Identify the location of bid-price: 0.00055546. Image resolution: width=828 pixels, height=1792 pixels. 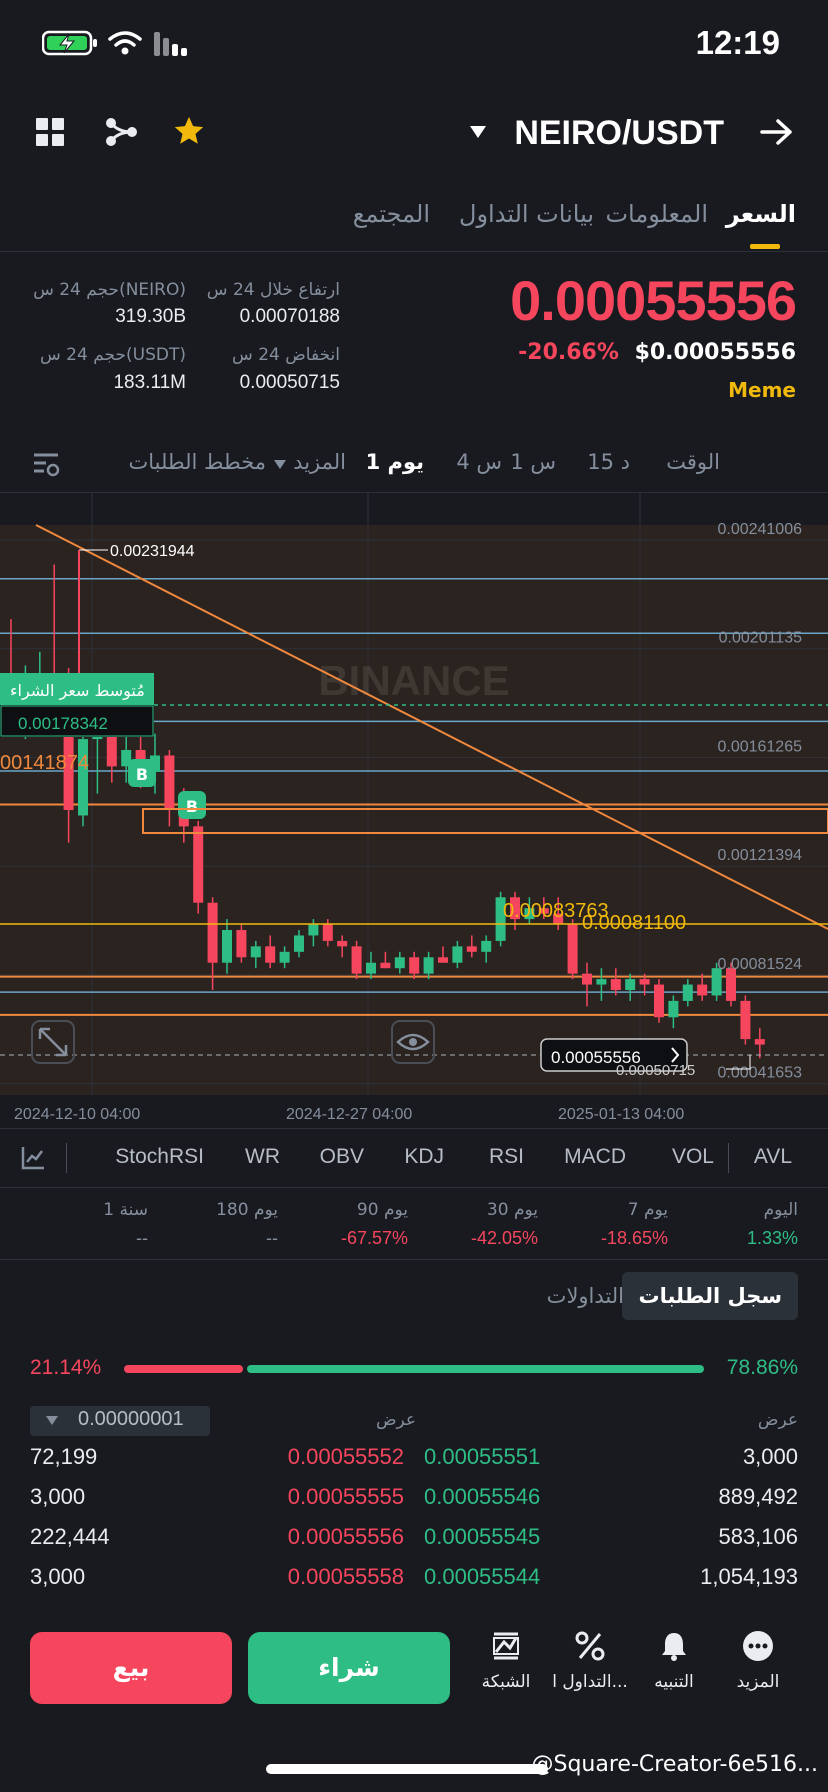
(482, 1496).